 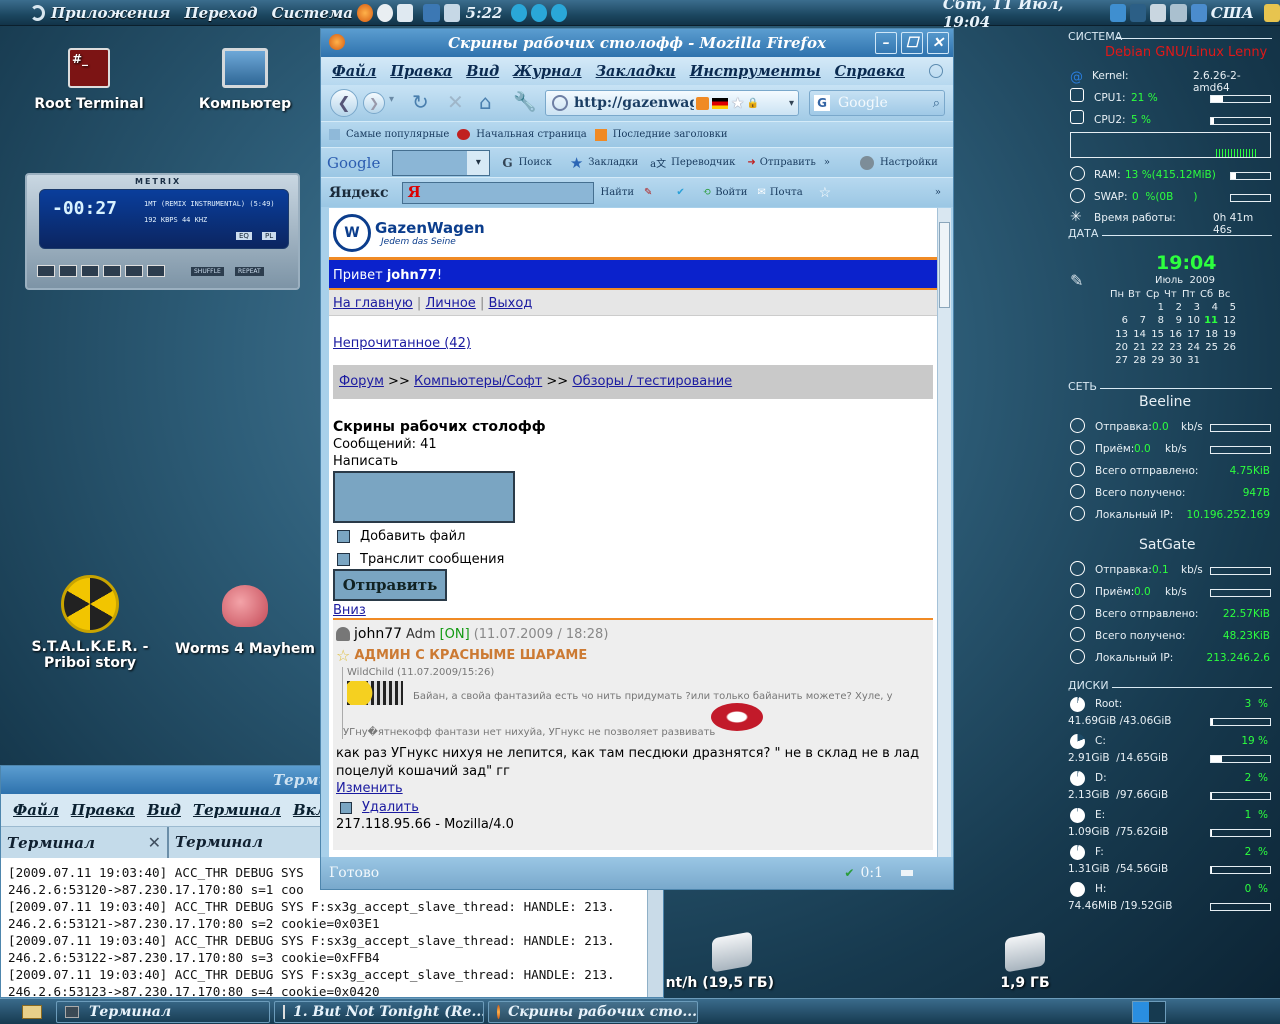 I want to click on translit-checkbox, so click(x=343, y=559).